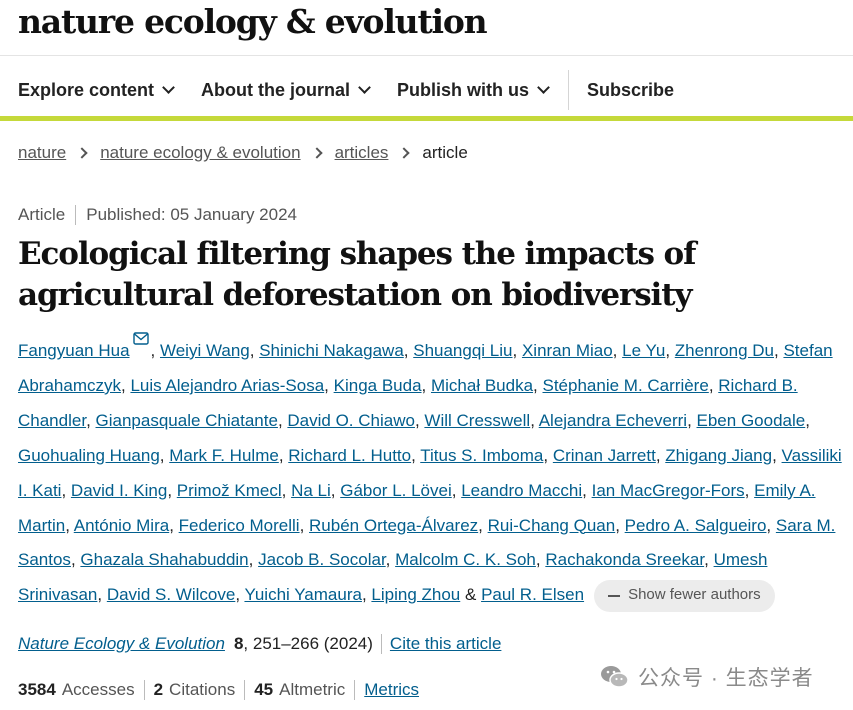 The image size is (853, 710). I want to click on author-link: Shuangqi Liu, so click(462, 350).